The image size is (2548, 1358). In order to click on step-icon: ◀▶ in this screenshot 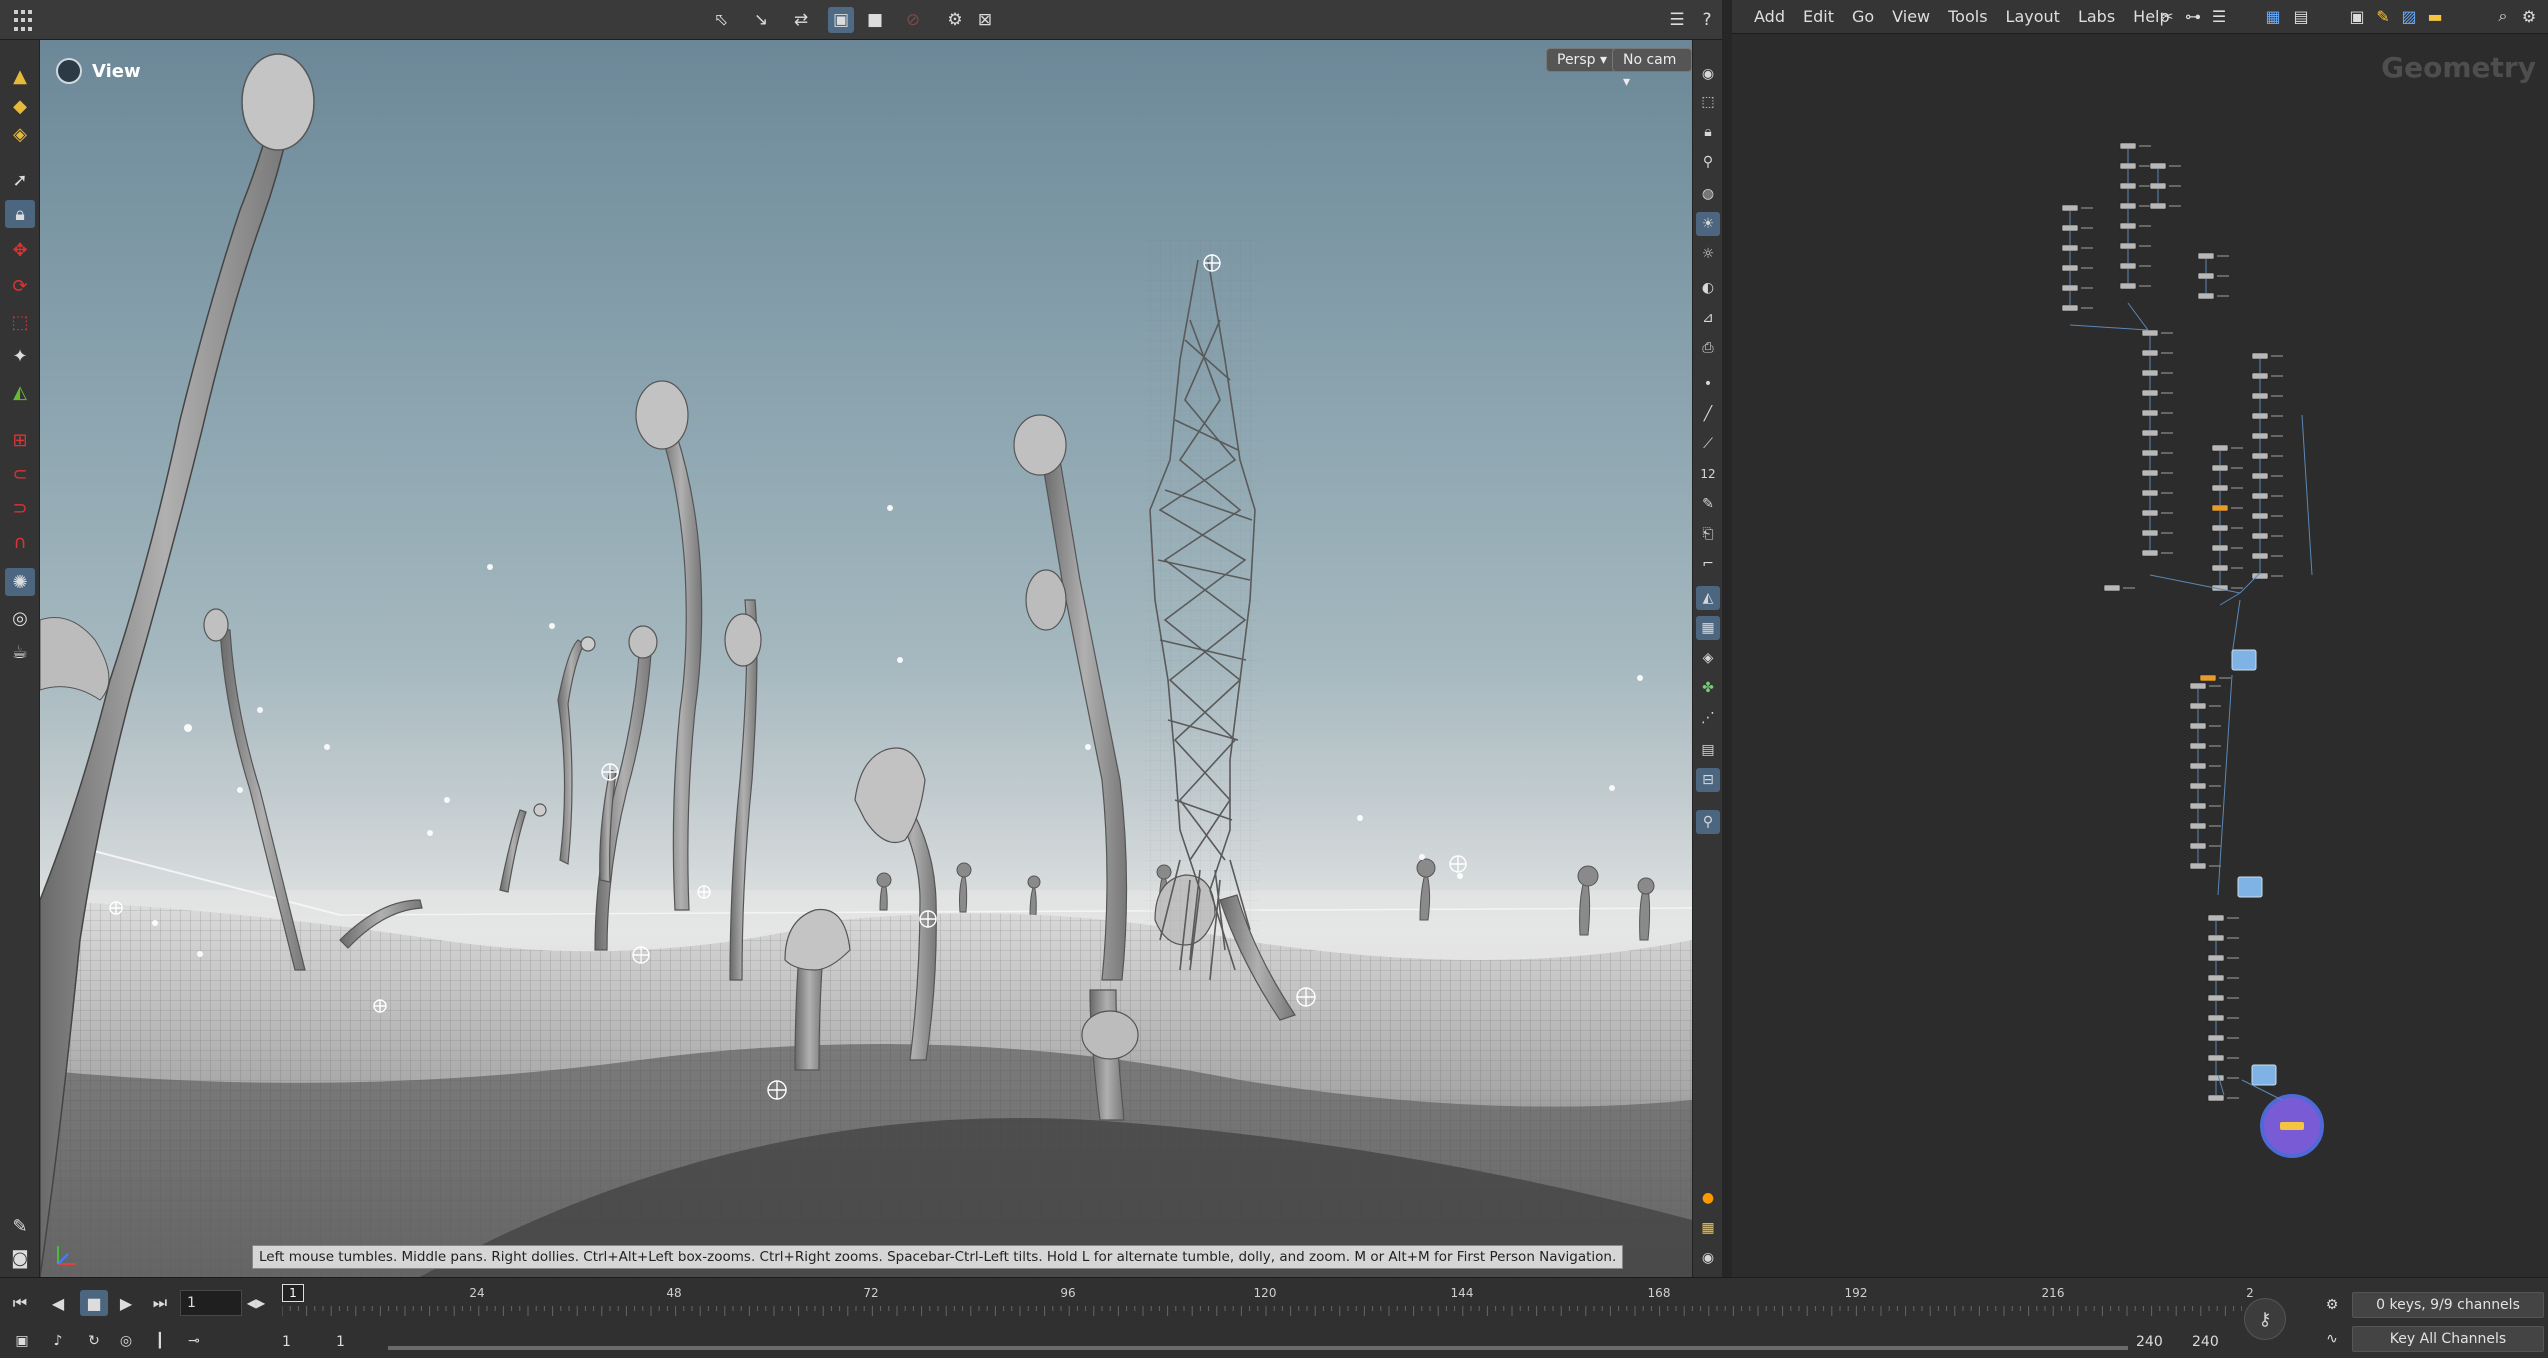, I will do `click(256, 1303)`.